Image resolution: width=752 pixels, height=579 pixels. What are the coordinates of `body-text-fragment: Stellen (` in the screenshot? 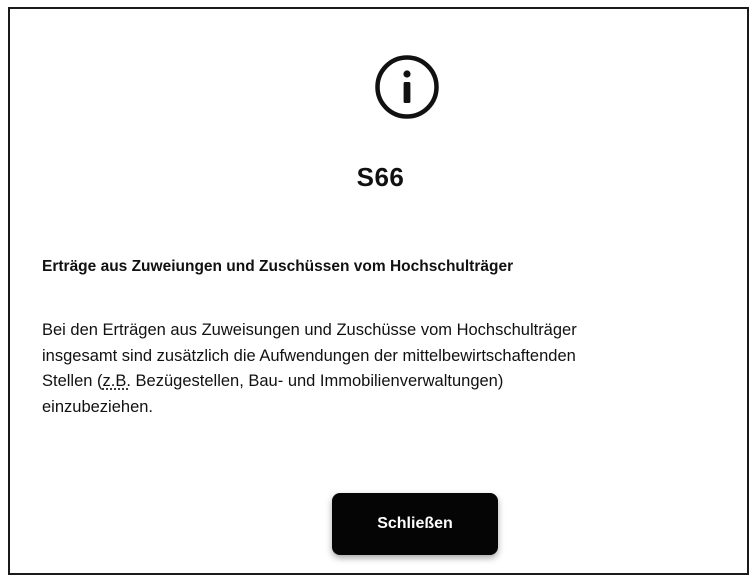 It's located at (72, 381).